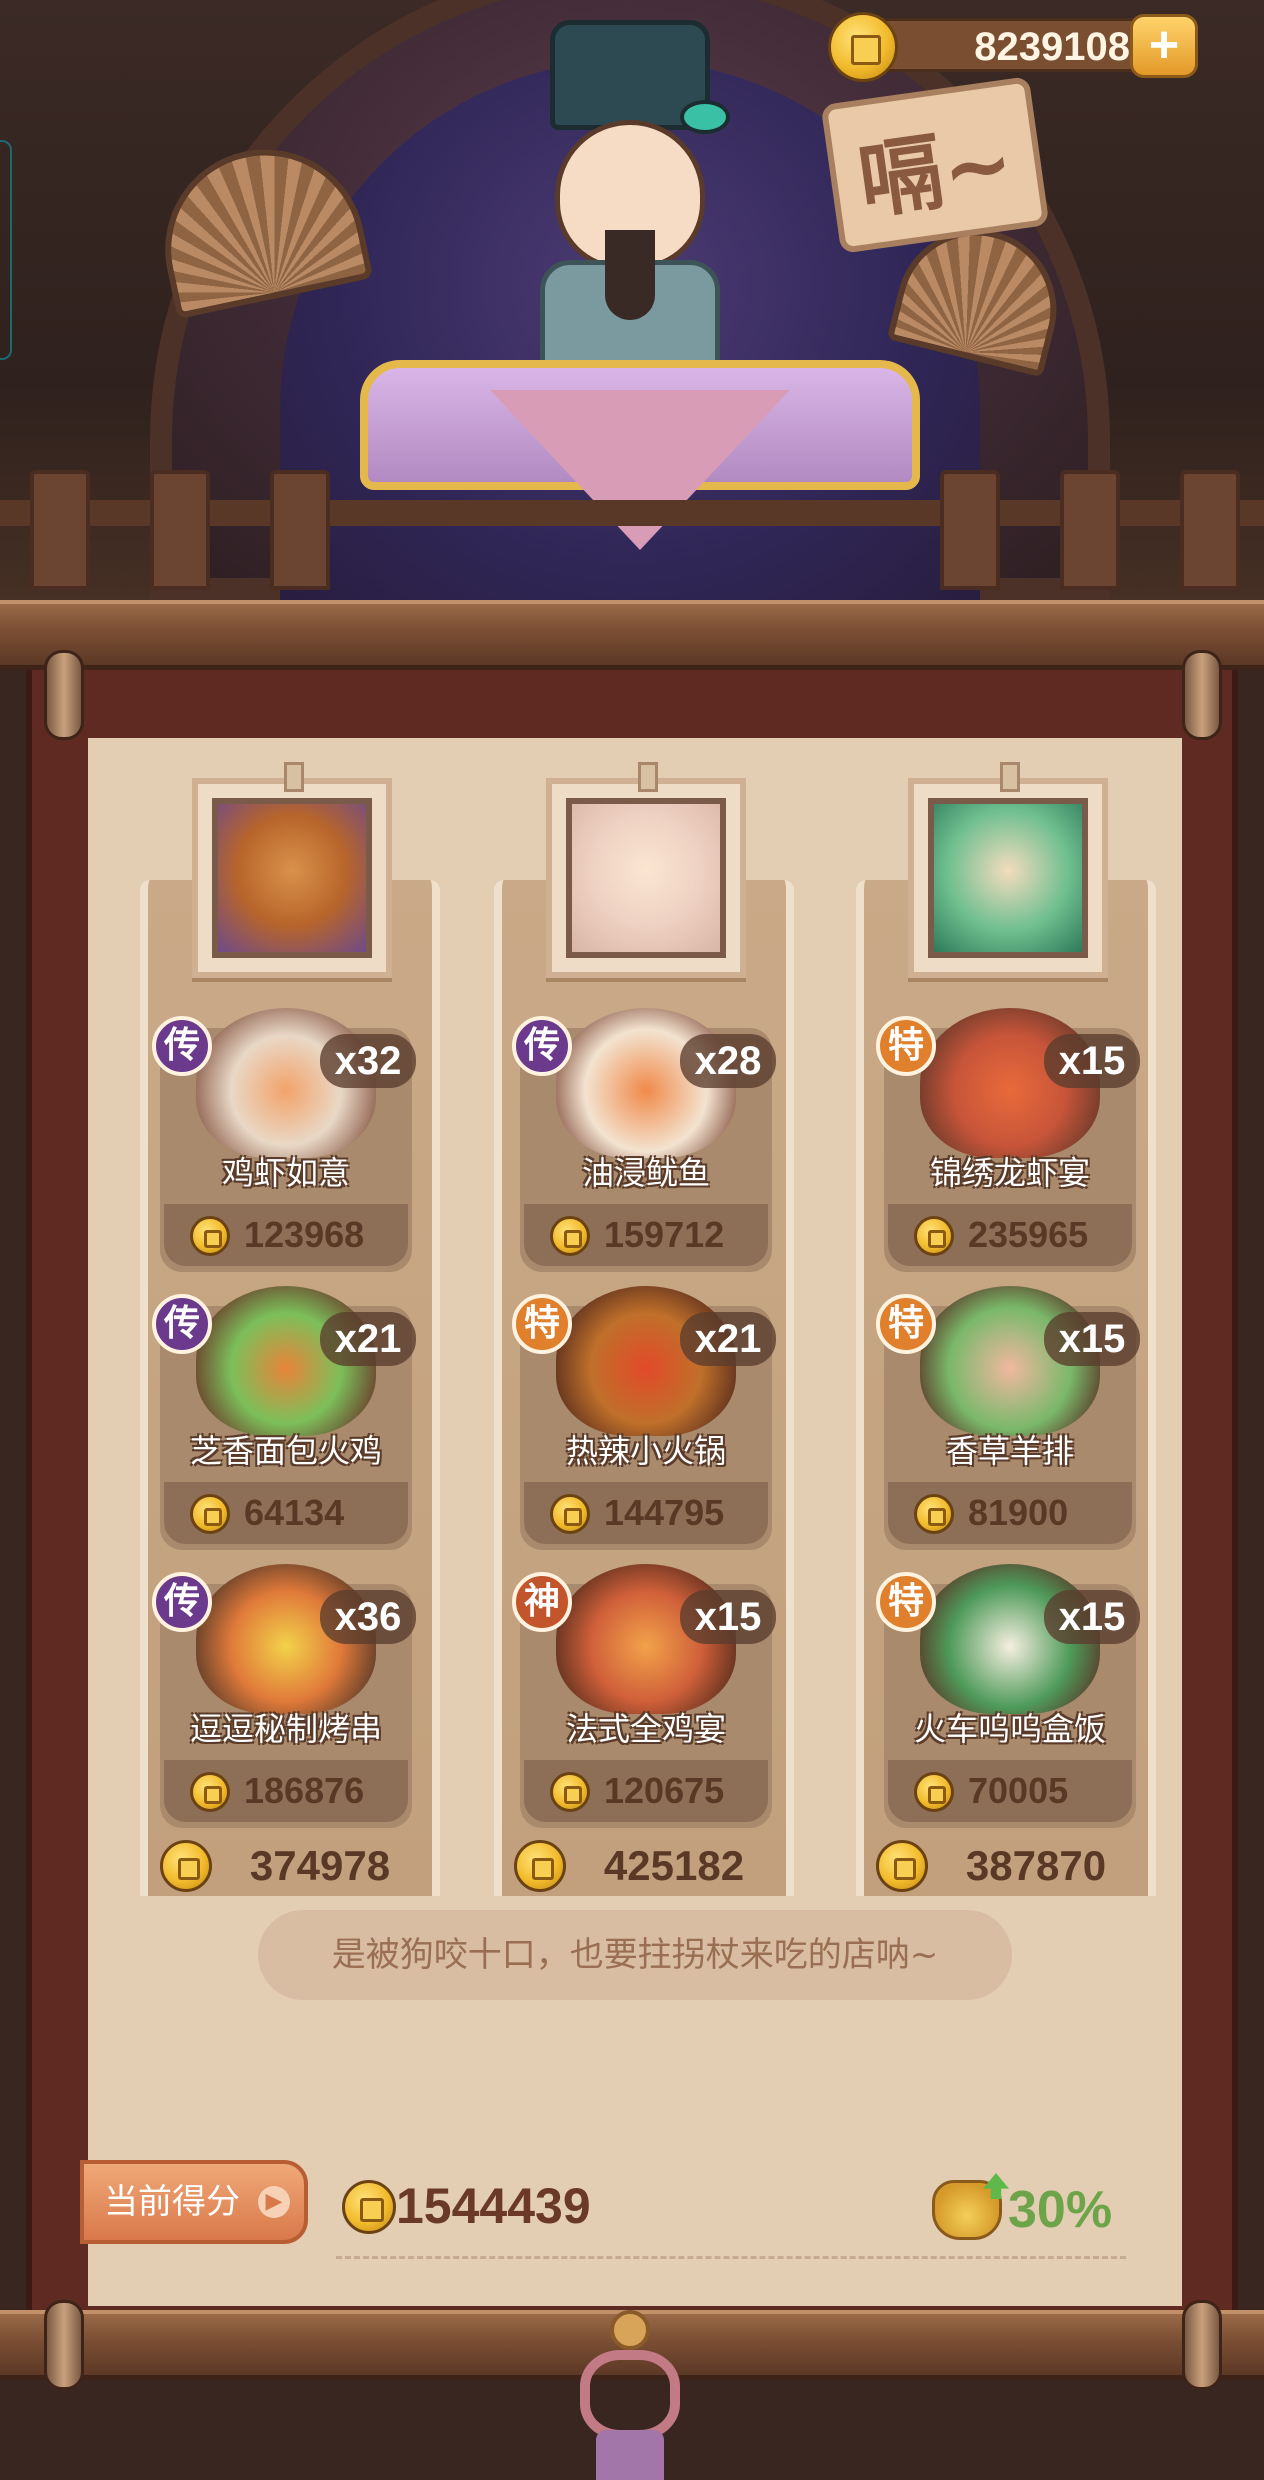 Image resolution: width=1264 pixels, height=2480 pixels. Describe the element at coordinates (644, 1418) in the screenshot. I see `dish-card: 特 x21 热辣小火锅 144795` at that location.